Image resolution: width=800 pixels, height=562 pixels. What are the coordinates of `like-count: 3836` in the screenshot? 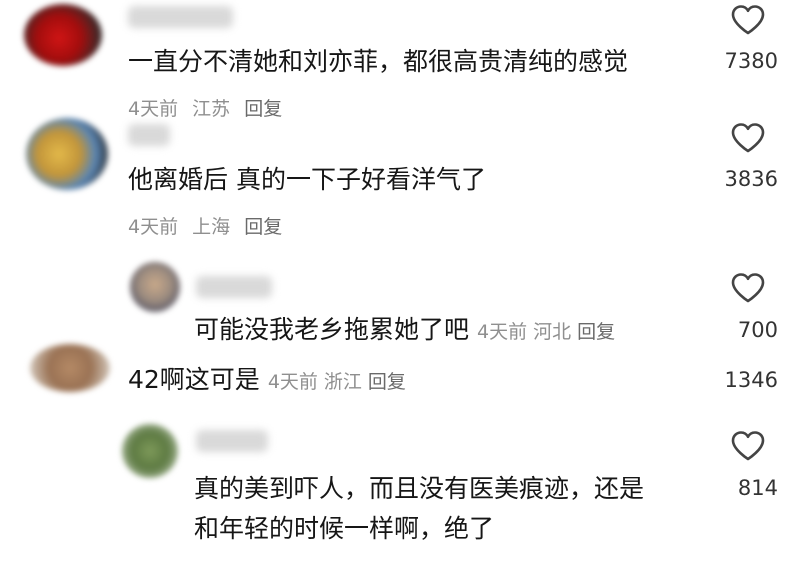 It's located at (751, 179).